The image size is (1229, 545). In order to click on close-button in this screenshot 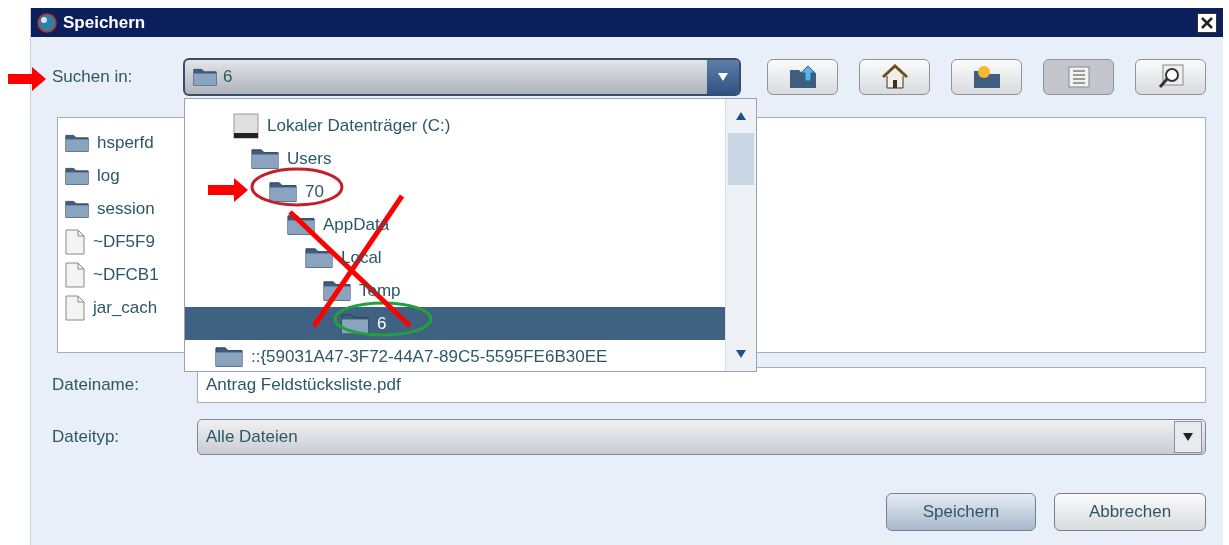, I will do `click(1207, 22)`.